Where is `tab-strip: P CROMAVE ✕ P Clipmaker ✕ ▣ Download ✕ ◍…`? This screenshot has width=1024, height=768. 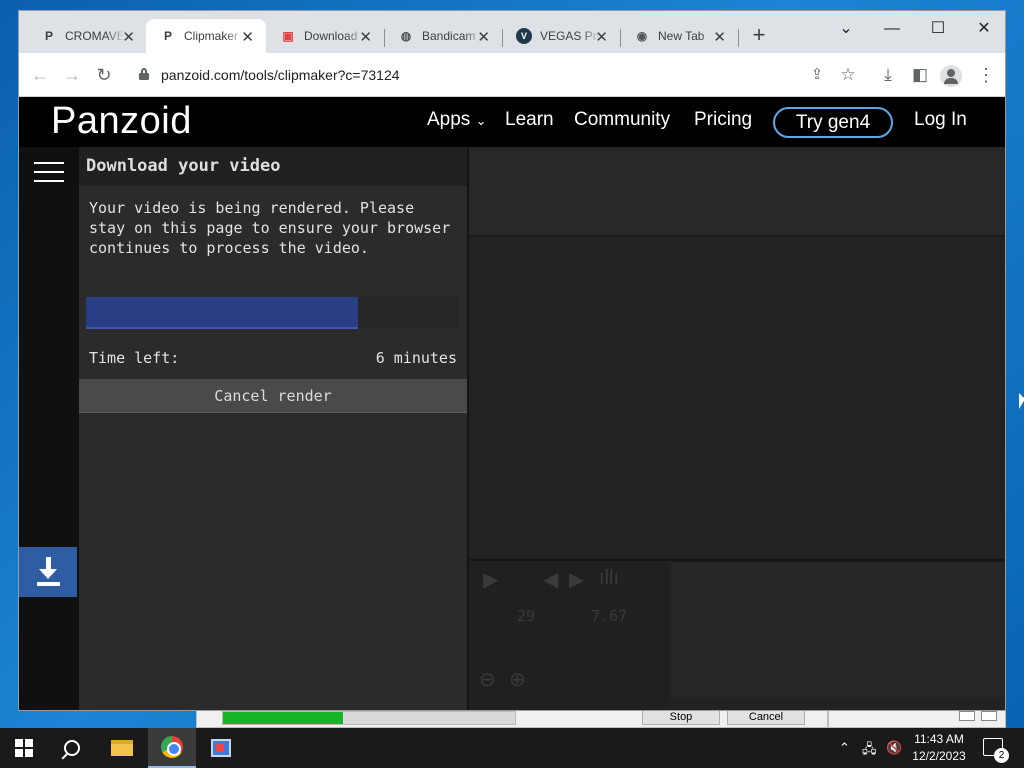 tab-strip: P CROMAVE ✕ P Clipmaker ✕ ▣ Download ✕ ◍… is located at coordinates (512, 32).